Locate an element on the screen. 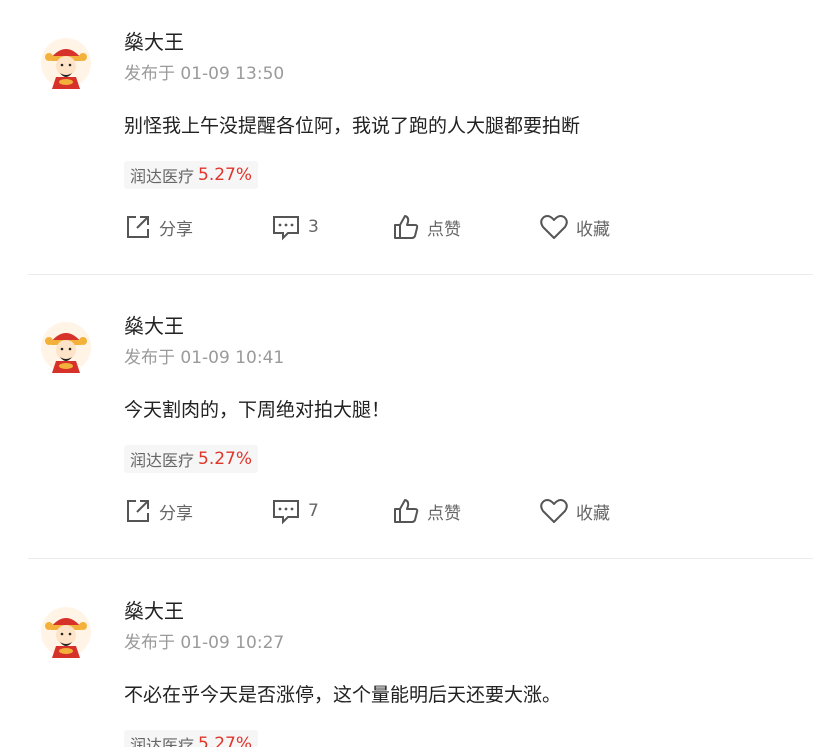  post-content: 今天割肉的，下周绝对拍大腿！ is located at coordinates (257, 410).